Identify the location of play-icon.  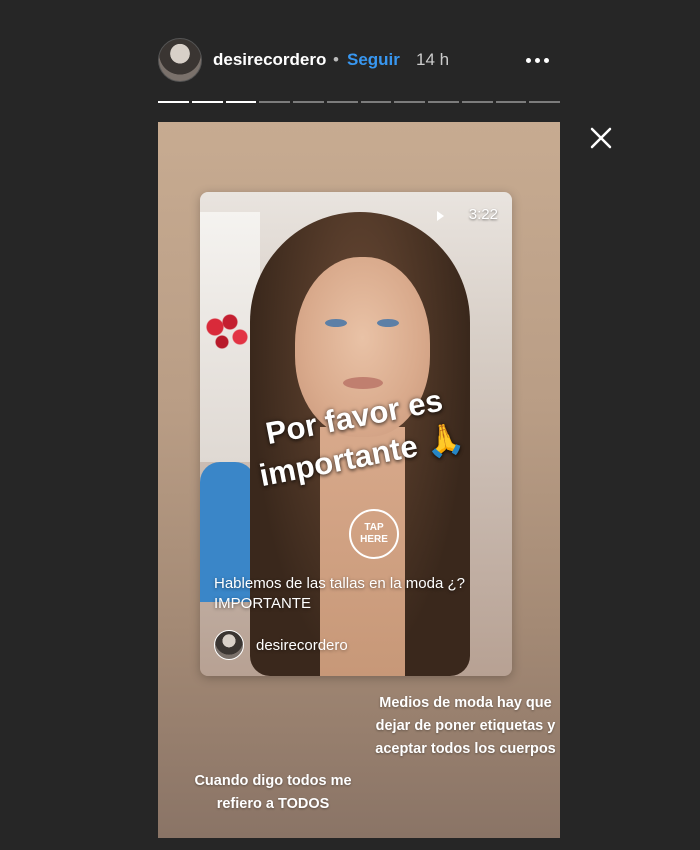
(440, 216).